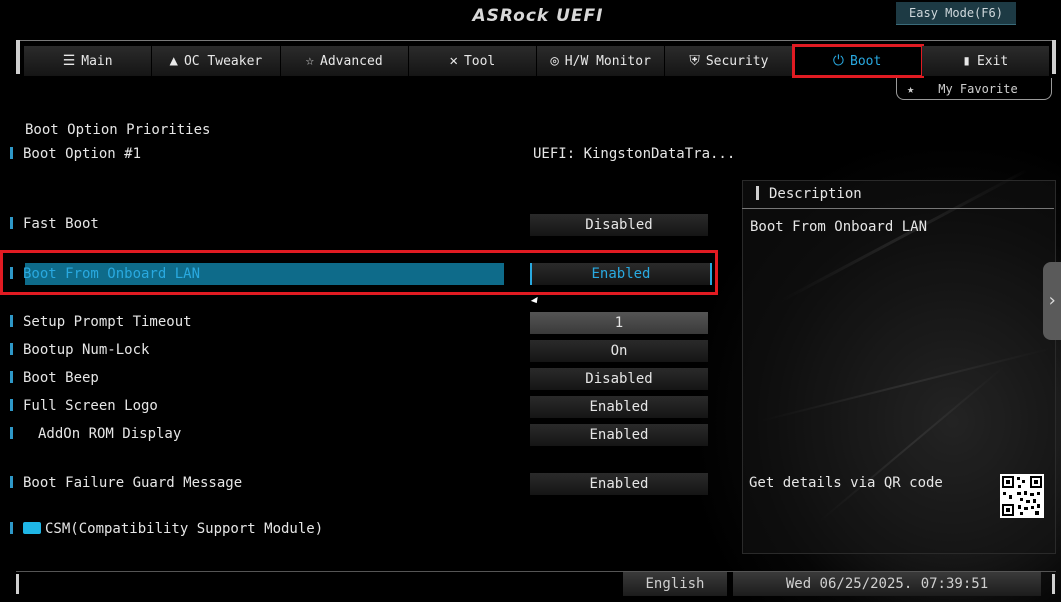  What do you see at coordinates (310, 61) in the screenshot?
I see `star-icon: ☆` at bounding box center [310, 61].